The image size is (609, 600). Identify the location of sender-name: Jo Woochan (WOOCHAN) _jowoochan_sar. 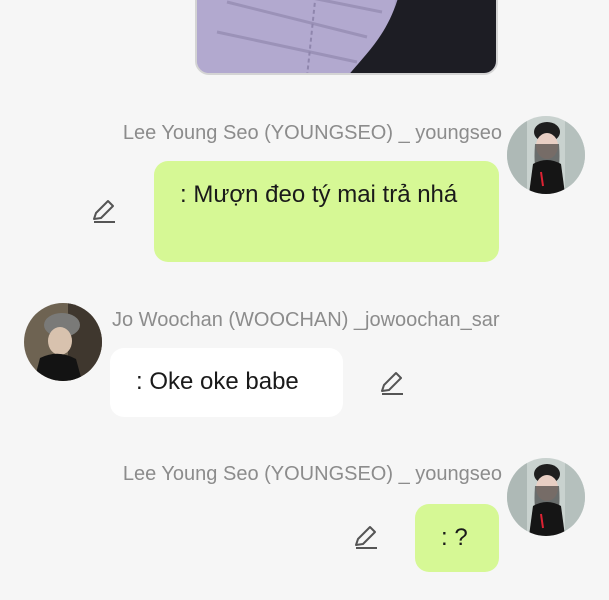
(306, 320).